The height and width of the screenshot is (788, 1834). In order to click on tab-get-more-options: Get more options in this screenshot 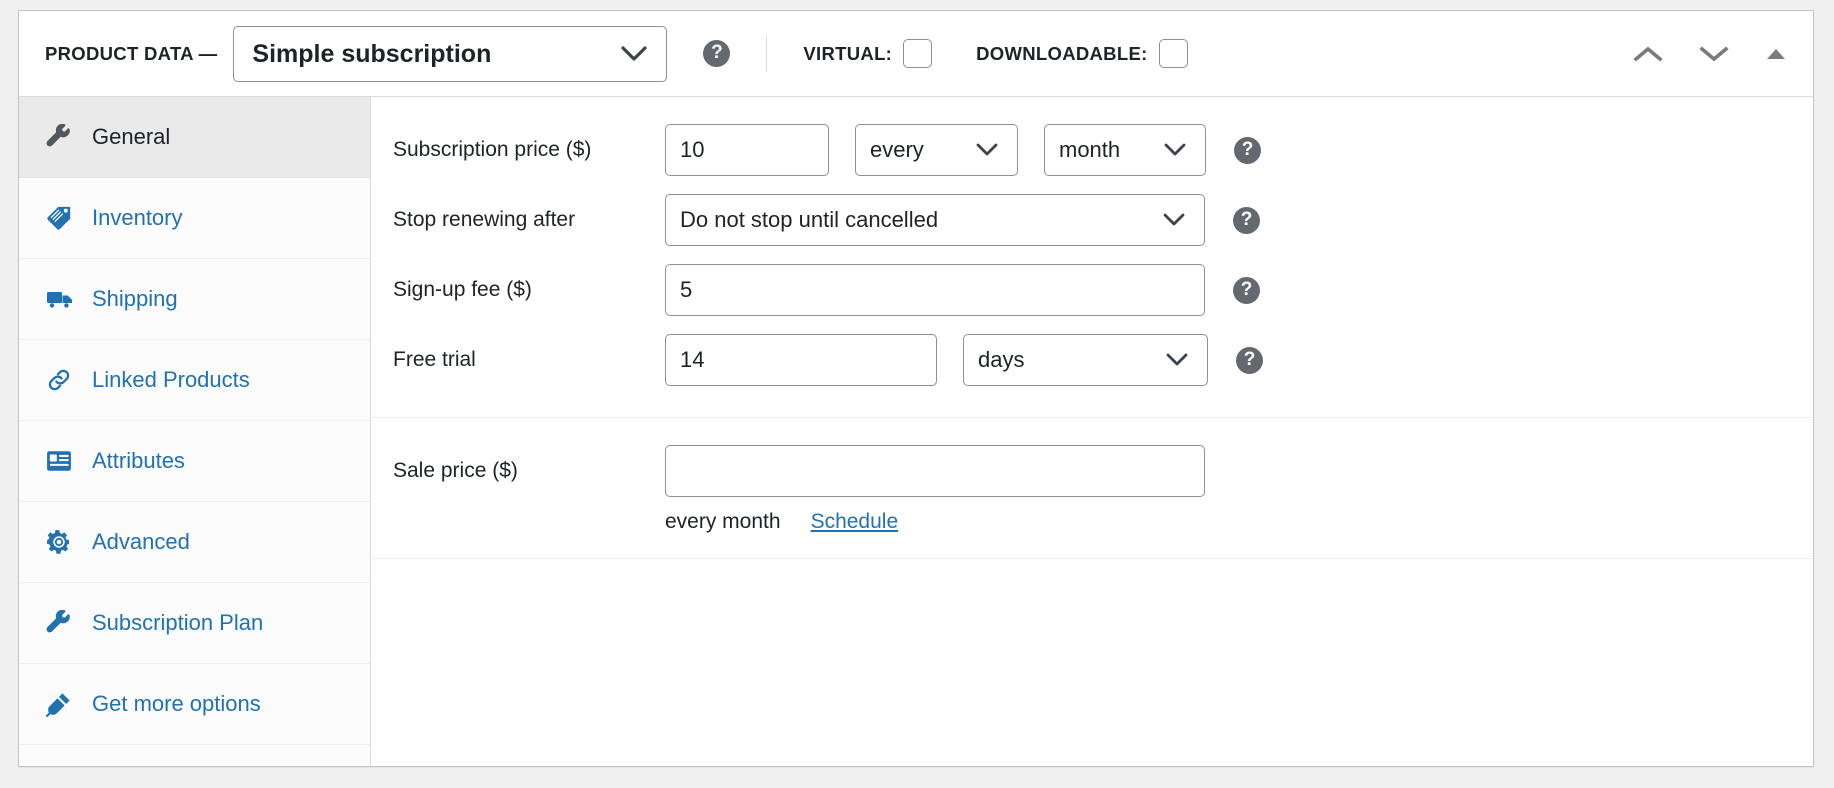, I will do `click(194, 704)`.